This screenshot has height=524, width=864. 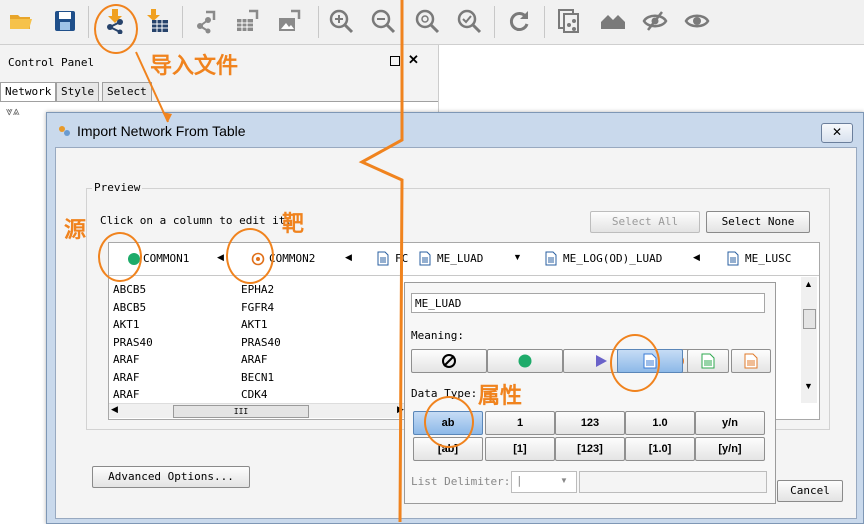 What do you see at coordinates (75, 230) in the screenshot?
I see `annotation-source: 源` at bounding box center [75, 230].